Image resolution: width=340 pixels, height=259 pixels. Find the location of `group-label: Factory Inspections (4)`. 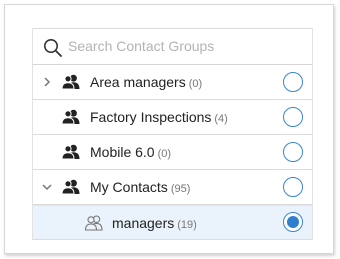

group-label: Factory Inspections (4) is located at coordinates (159, 117).